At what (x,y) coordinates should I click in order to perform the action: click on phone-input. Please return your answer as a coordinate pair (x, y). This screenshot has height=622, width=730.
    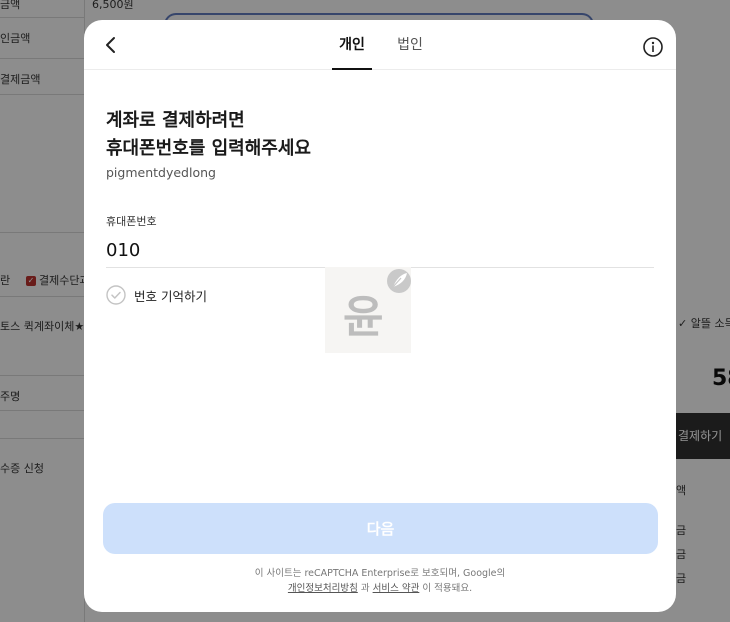
    Looking at the image, I should click on (380, 251).